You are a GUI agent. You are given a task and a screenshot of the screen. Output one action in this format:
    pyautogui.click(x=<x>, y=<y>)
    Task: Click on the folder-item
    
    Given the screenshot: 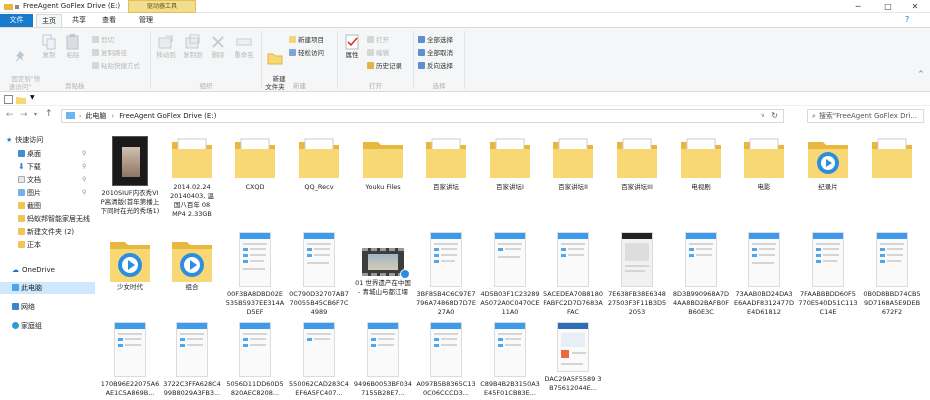 What is the action you would take?
    pyautogui.click(x=892, y=159)
    